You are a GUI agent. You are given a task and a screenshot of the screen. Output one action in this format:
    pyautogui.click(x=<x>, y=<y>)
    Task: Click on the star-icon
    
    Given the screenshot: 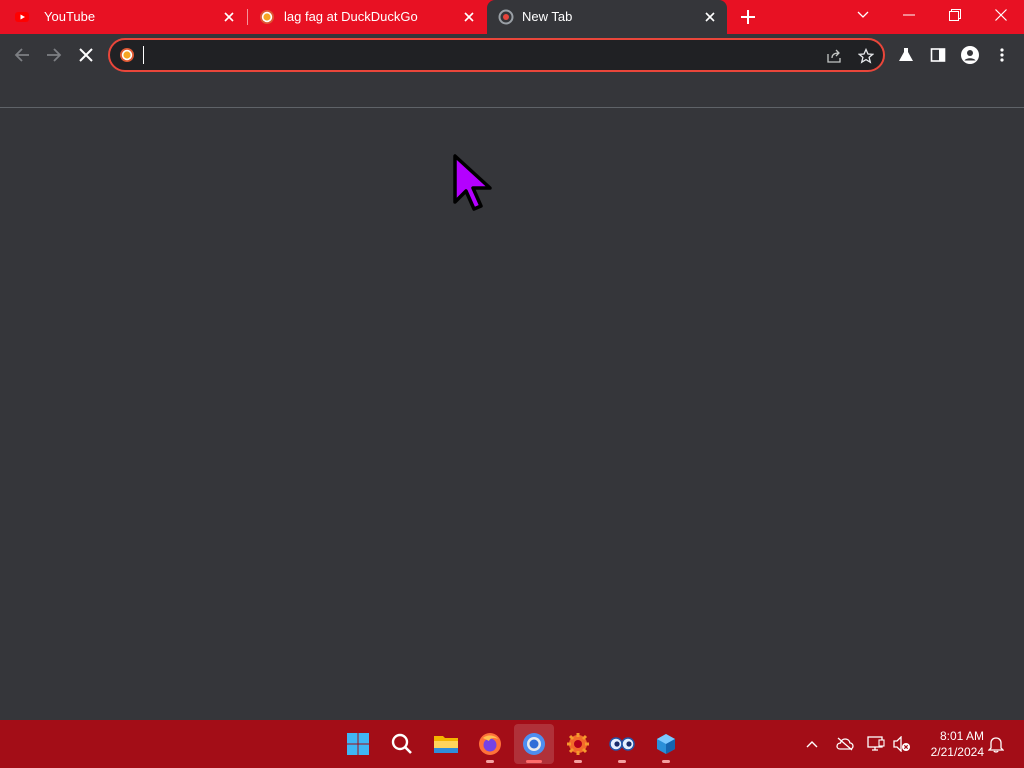 What is the action you would take?
    pyautogui.click(x=866, y=56)
    